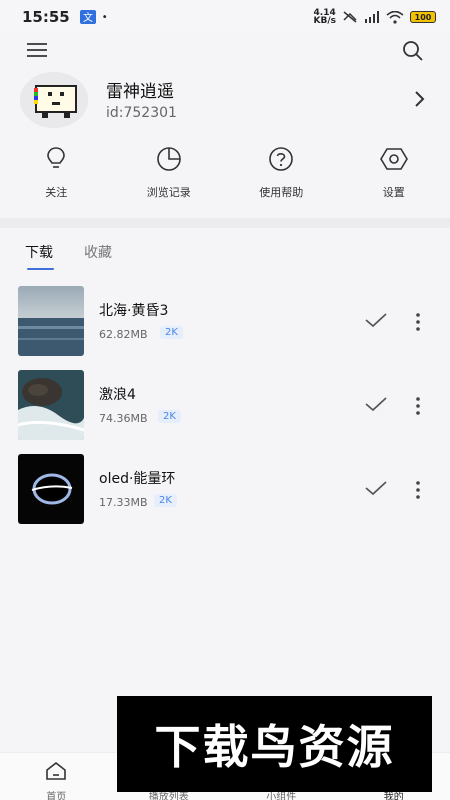 This screenshot has height=800, width=450. What do you see at coordinates (413, 53) in the screenshot?
I see `search-icon` at bounding box center [413, 53].